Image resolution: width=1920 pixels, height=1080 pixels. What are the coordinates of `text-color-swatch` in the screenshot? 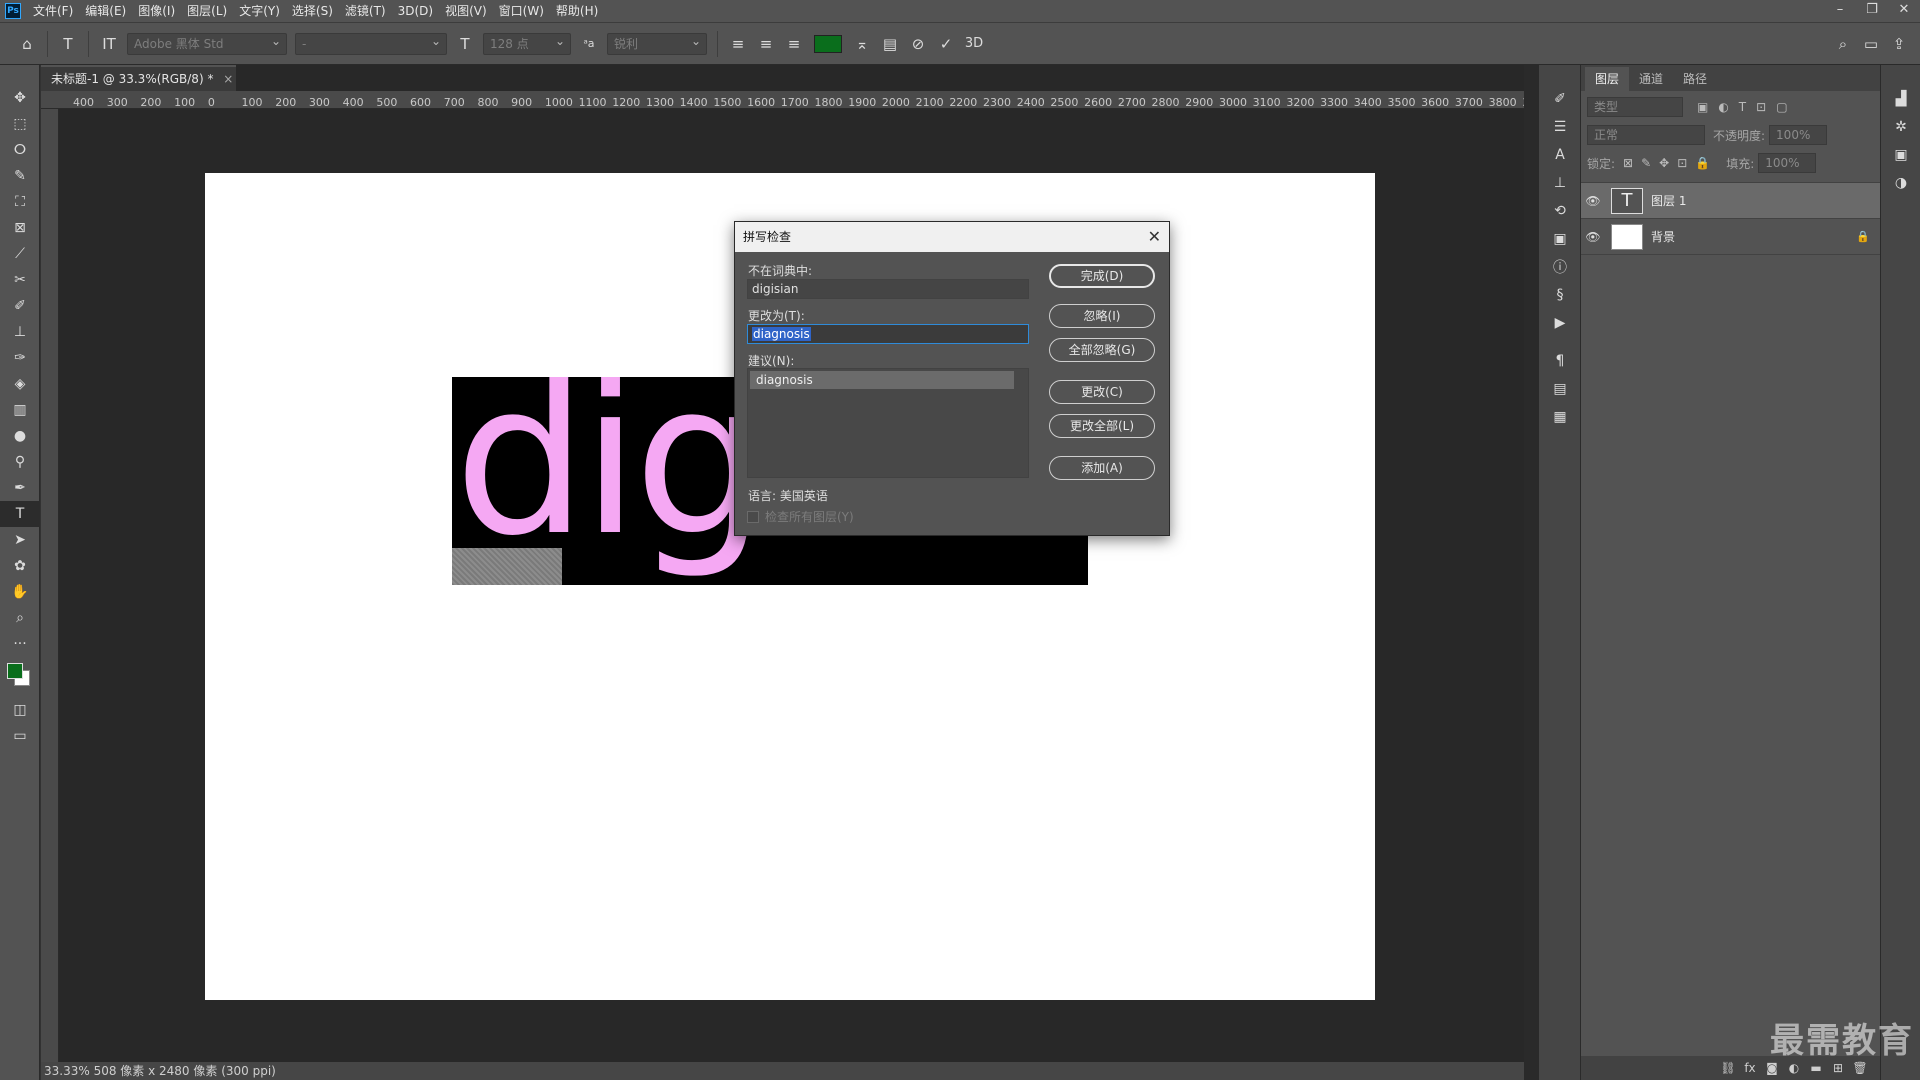 It's located at (828, 43).